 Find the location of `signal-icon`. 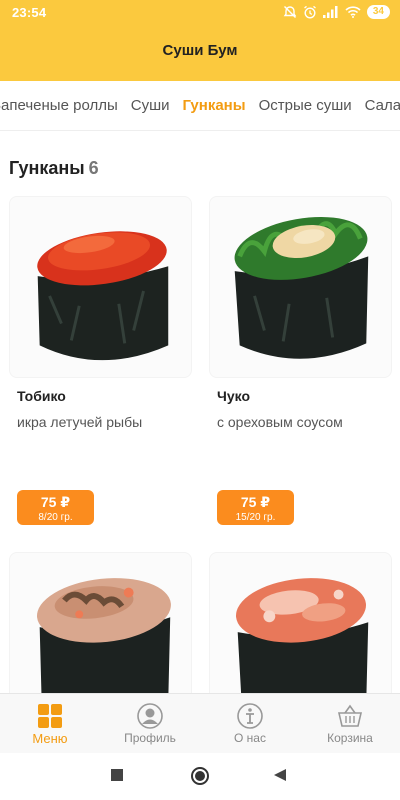

signal-icon is located at coordinates (330, 12).